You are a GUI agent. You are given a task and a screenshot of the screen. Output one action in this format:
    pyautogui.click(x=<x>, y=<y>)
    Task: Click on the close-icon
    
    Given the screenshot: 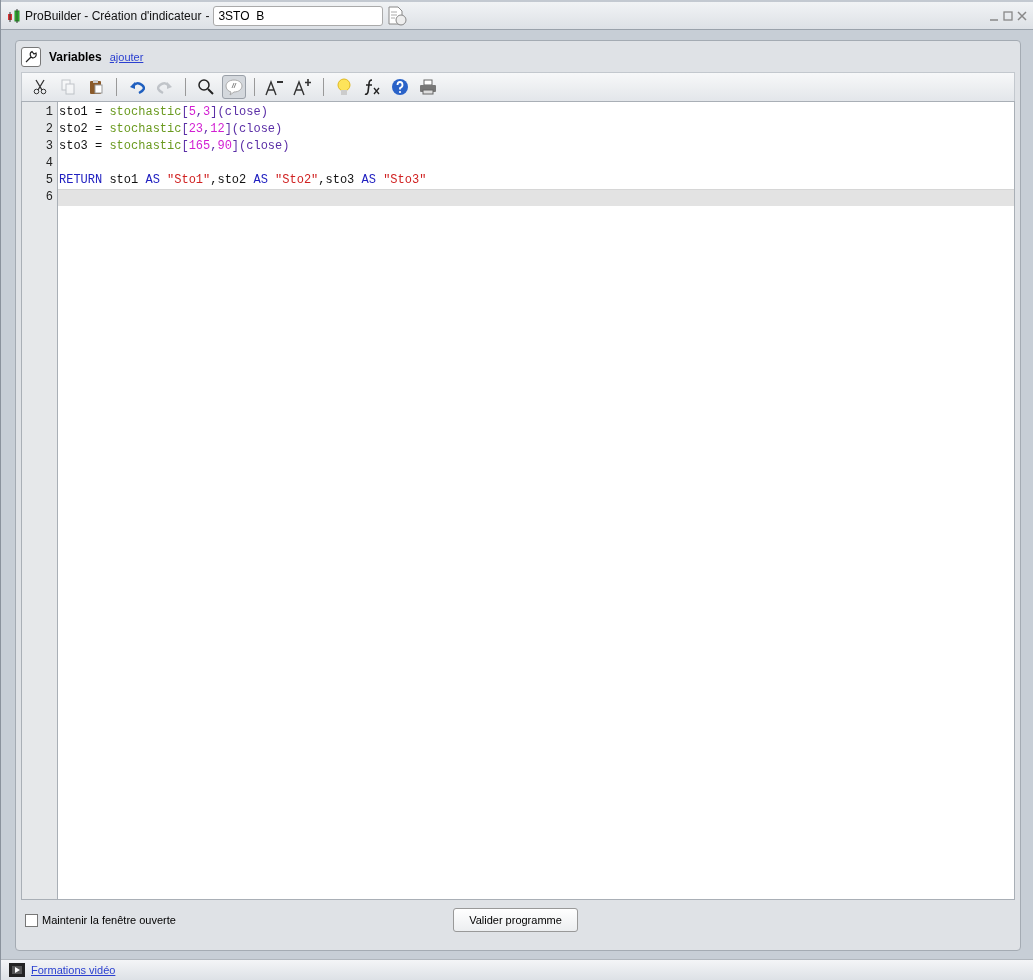 What is the action you would take?
    pyautogui.click(x=1022, y=15)
    